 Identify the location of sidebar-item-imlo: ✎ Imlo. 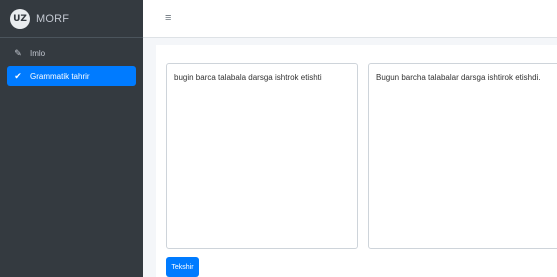
(71, 53).